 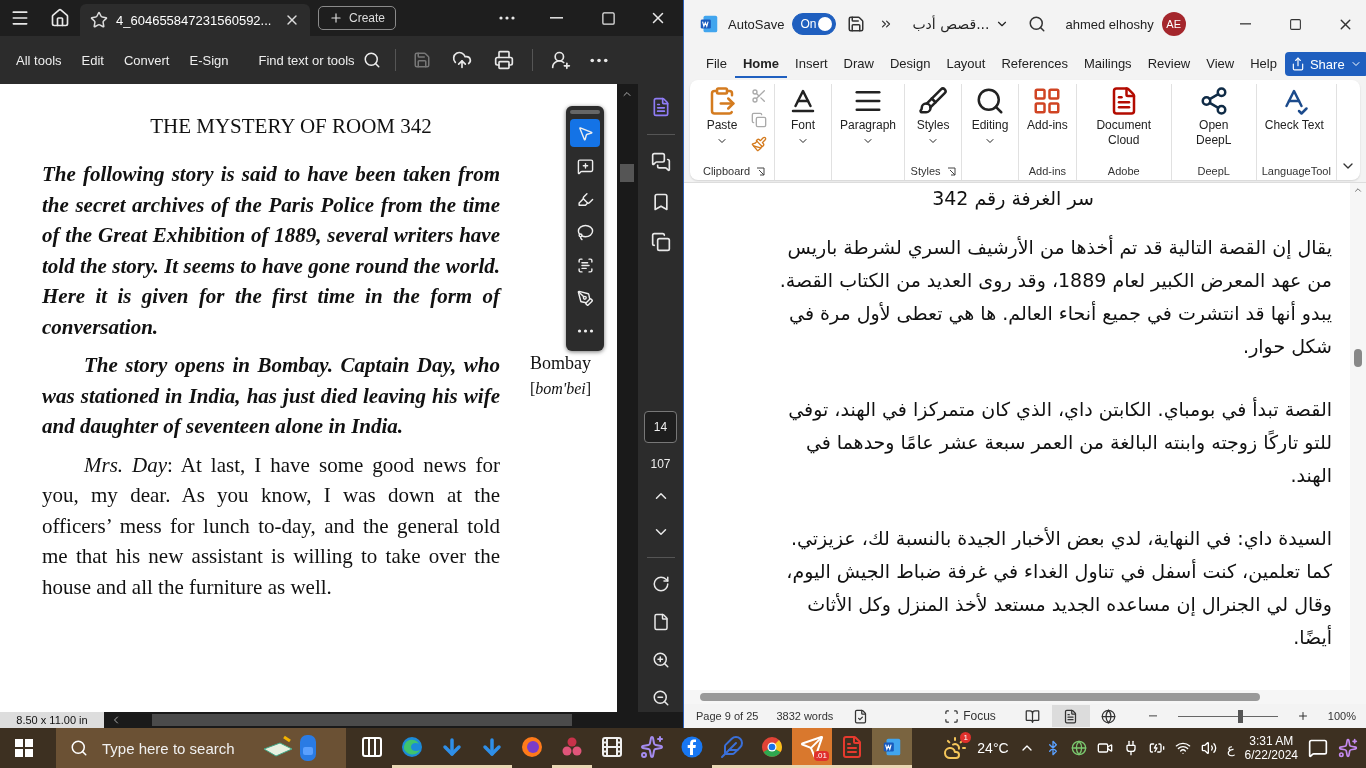 What do you see at coordinates (952, 716) in the screenshot?
I see `focus-icon` at bounding box center [952, 716].